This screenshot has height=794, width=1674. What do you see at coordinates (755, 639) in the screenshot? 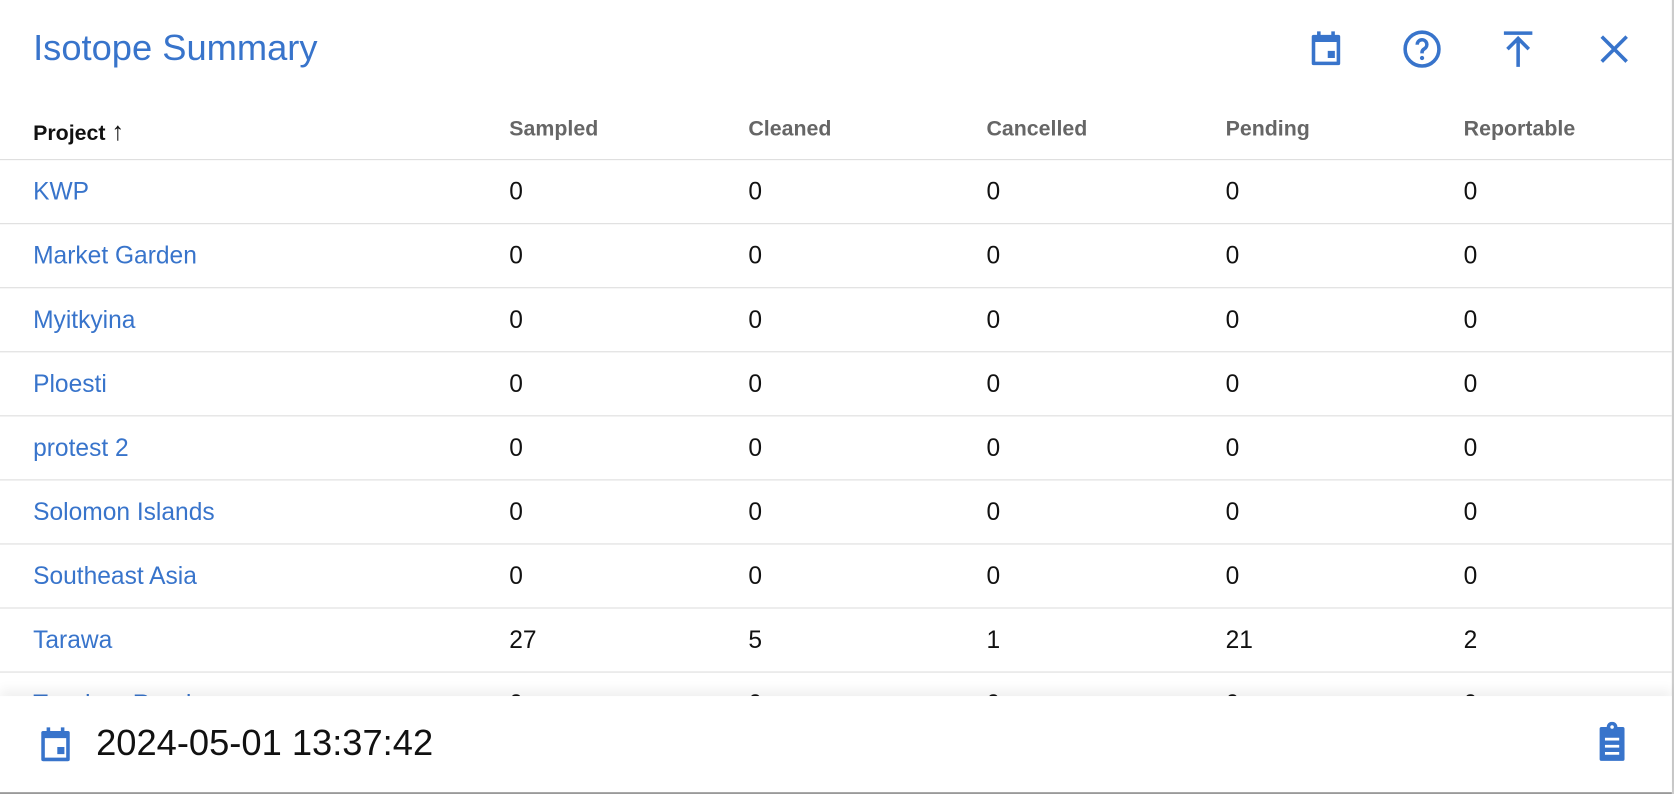
I see `cell-cleaned: 5` at bounding box center [755, 639].